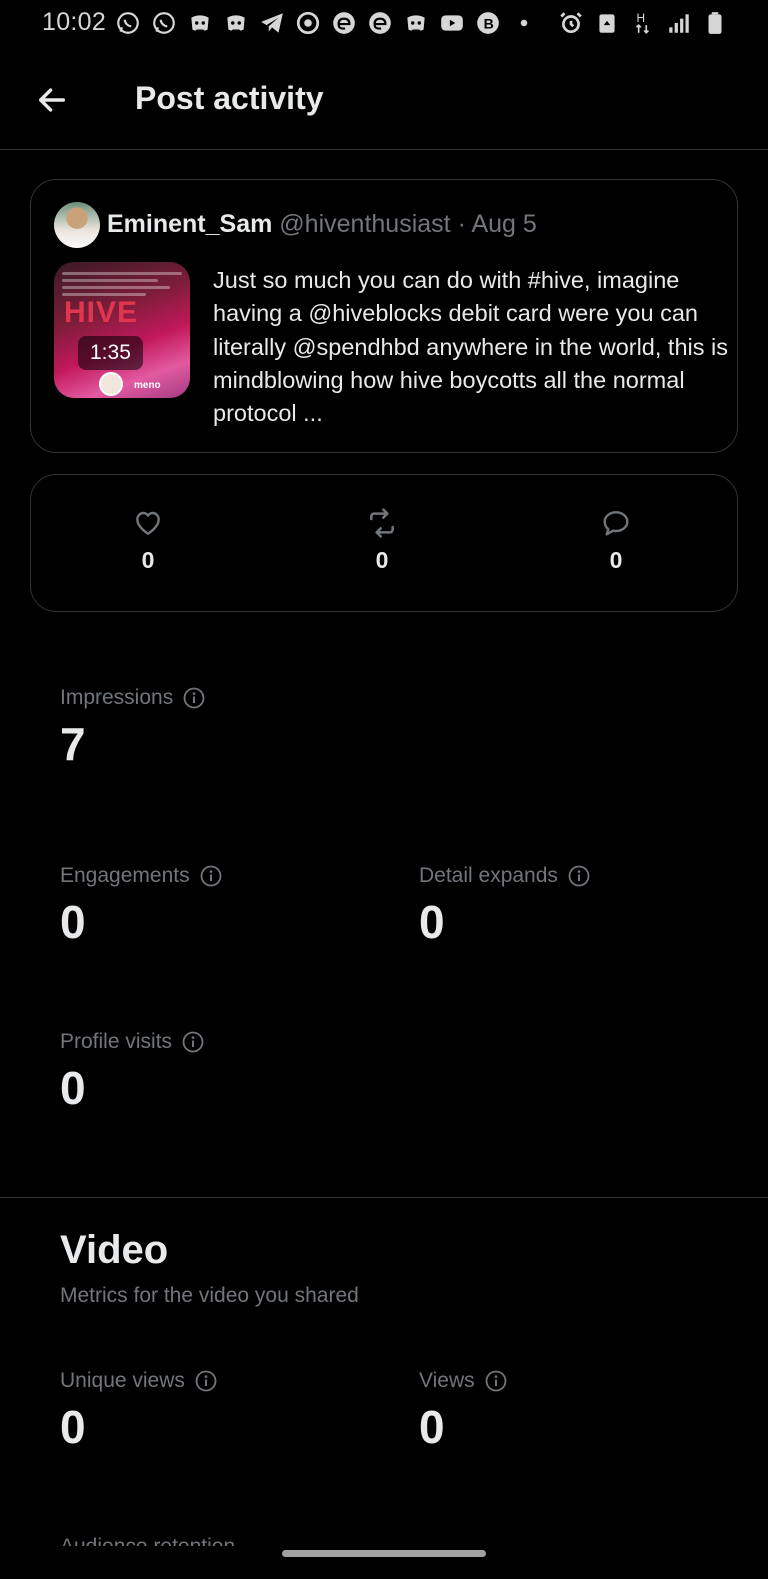 Image resolution: width=768 pixels, height=1579 pixels. I want to click on thumbnail-tag: meno, so click(147, 385).